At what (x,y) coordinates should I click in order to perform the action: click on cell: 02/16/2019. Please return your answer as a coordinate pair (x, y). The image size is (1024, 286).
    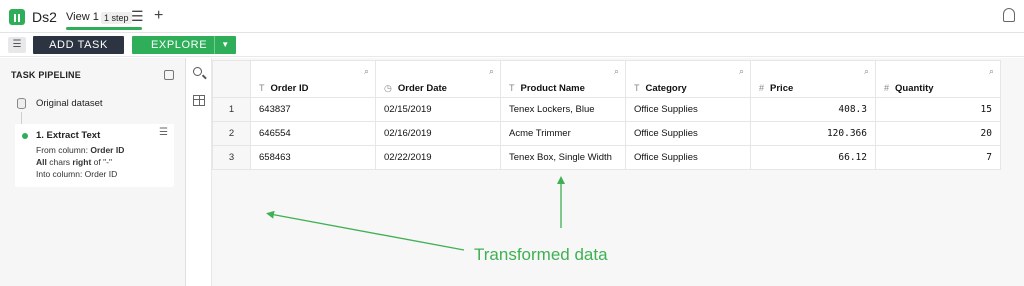
    Looking at the image, I should click on (438, 133).